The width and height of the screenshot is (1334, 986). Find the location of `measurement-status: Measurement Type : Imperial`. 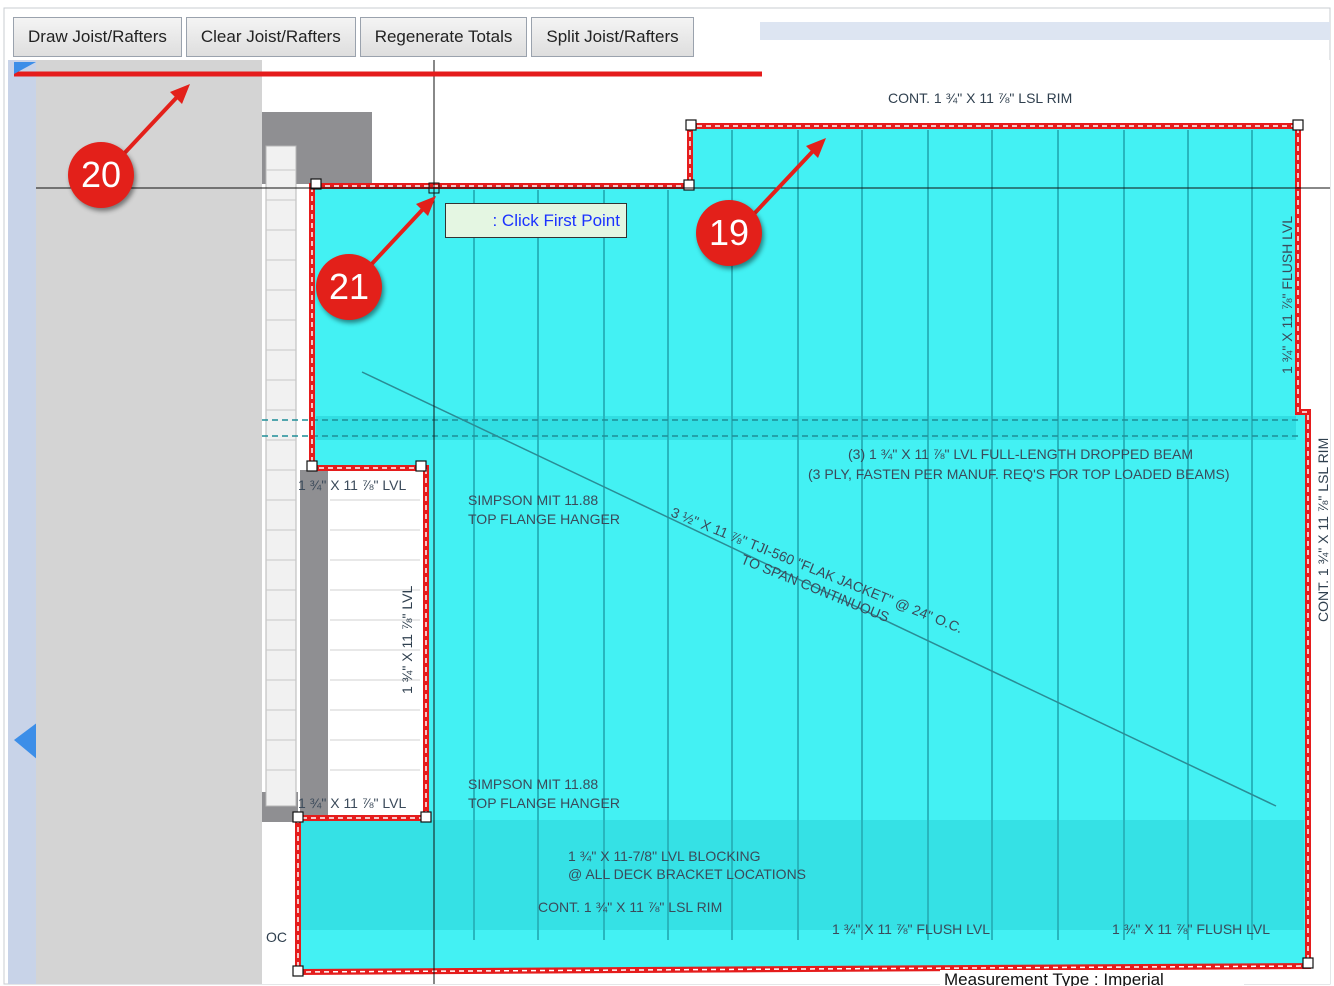

measurement-status: Measurement Type : Imperial is located at coordinates (1092, 978).